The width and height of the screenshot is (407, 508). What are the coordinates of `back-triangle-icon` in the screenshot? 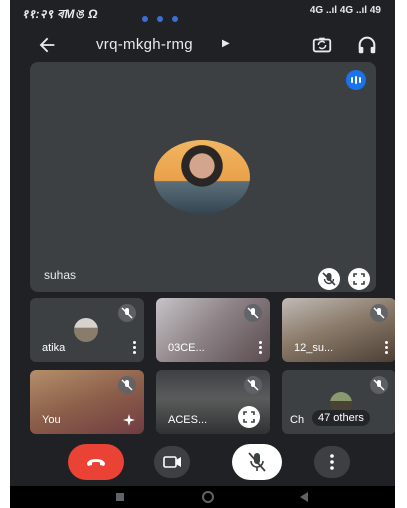 It's located at (304, 497).